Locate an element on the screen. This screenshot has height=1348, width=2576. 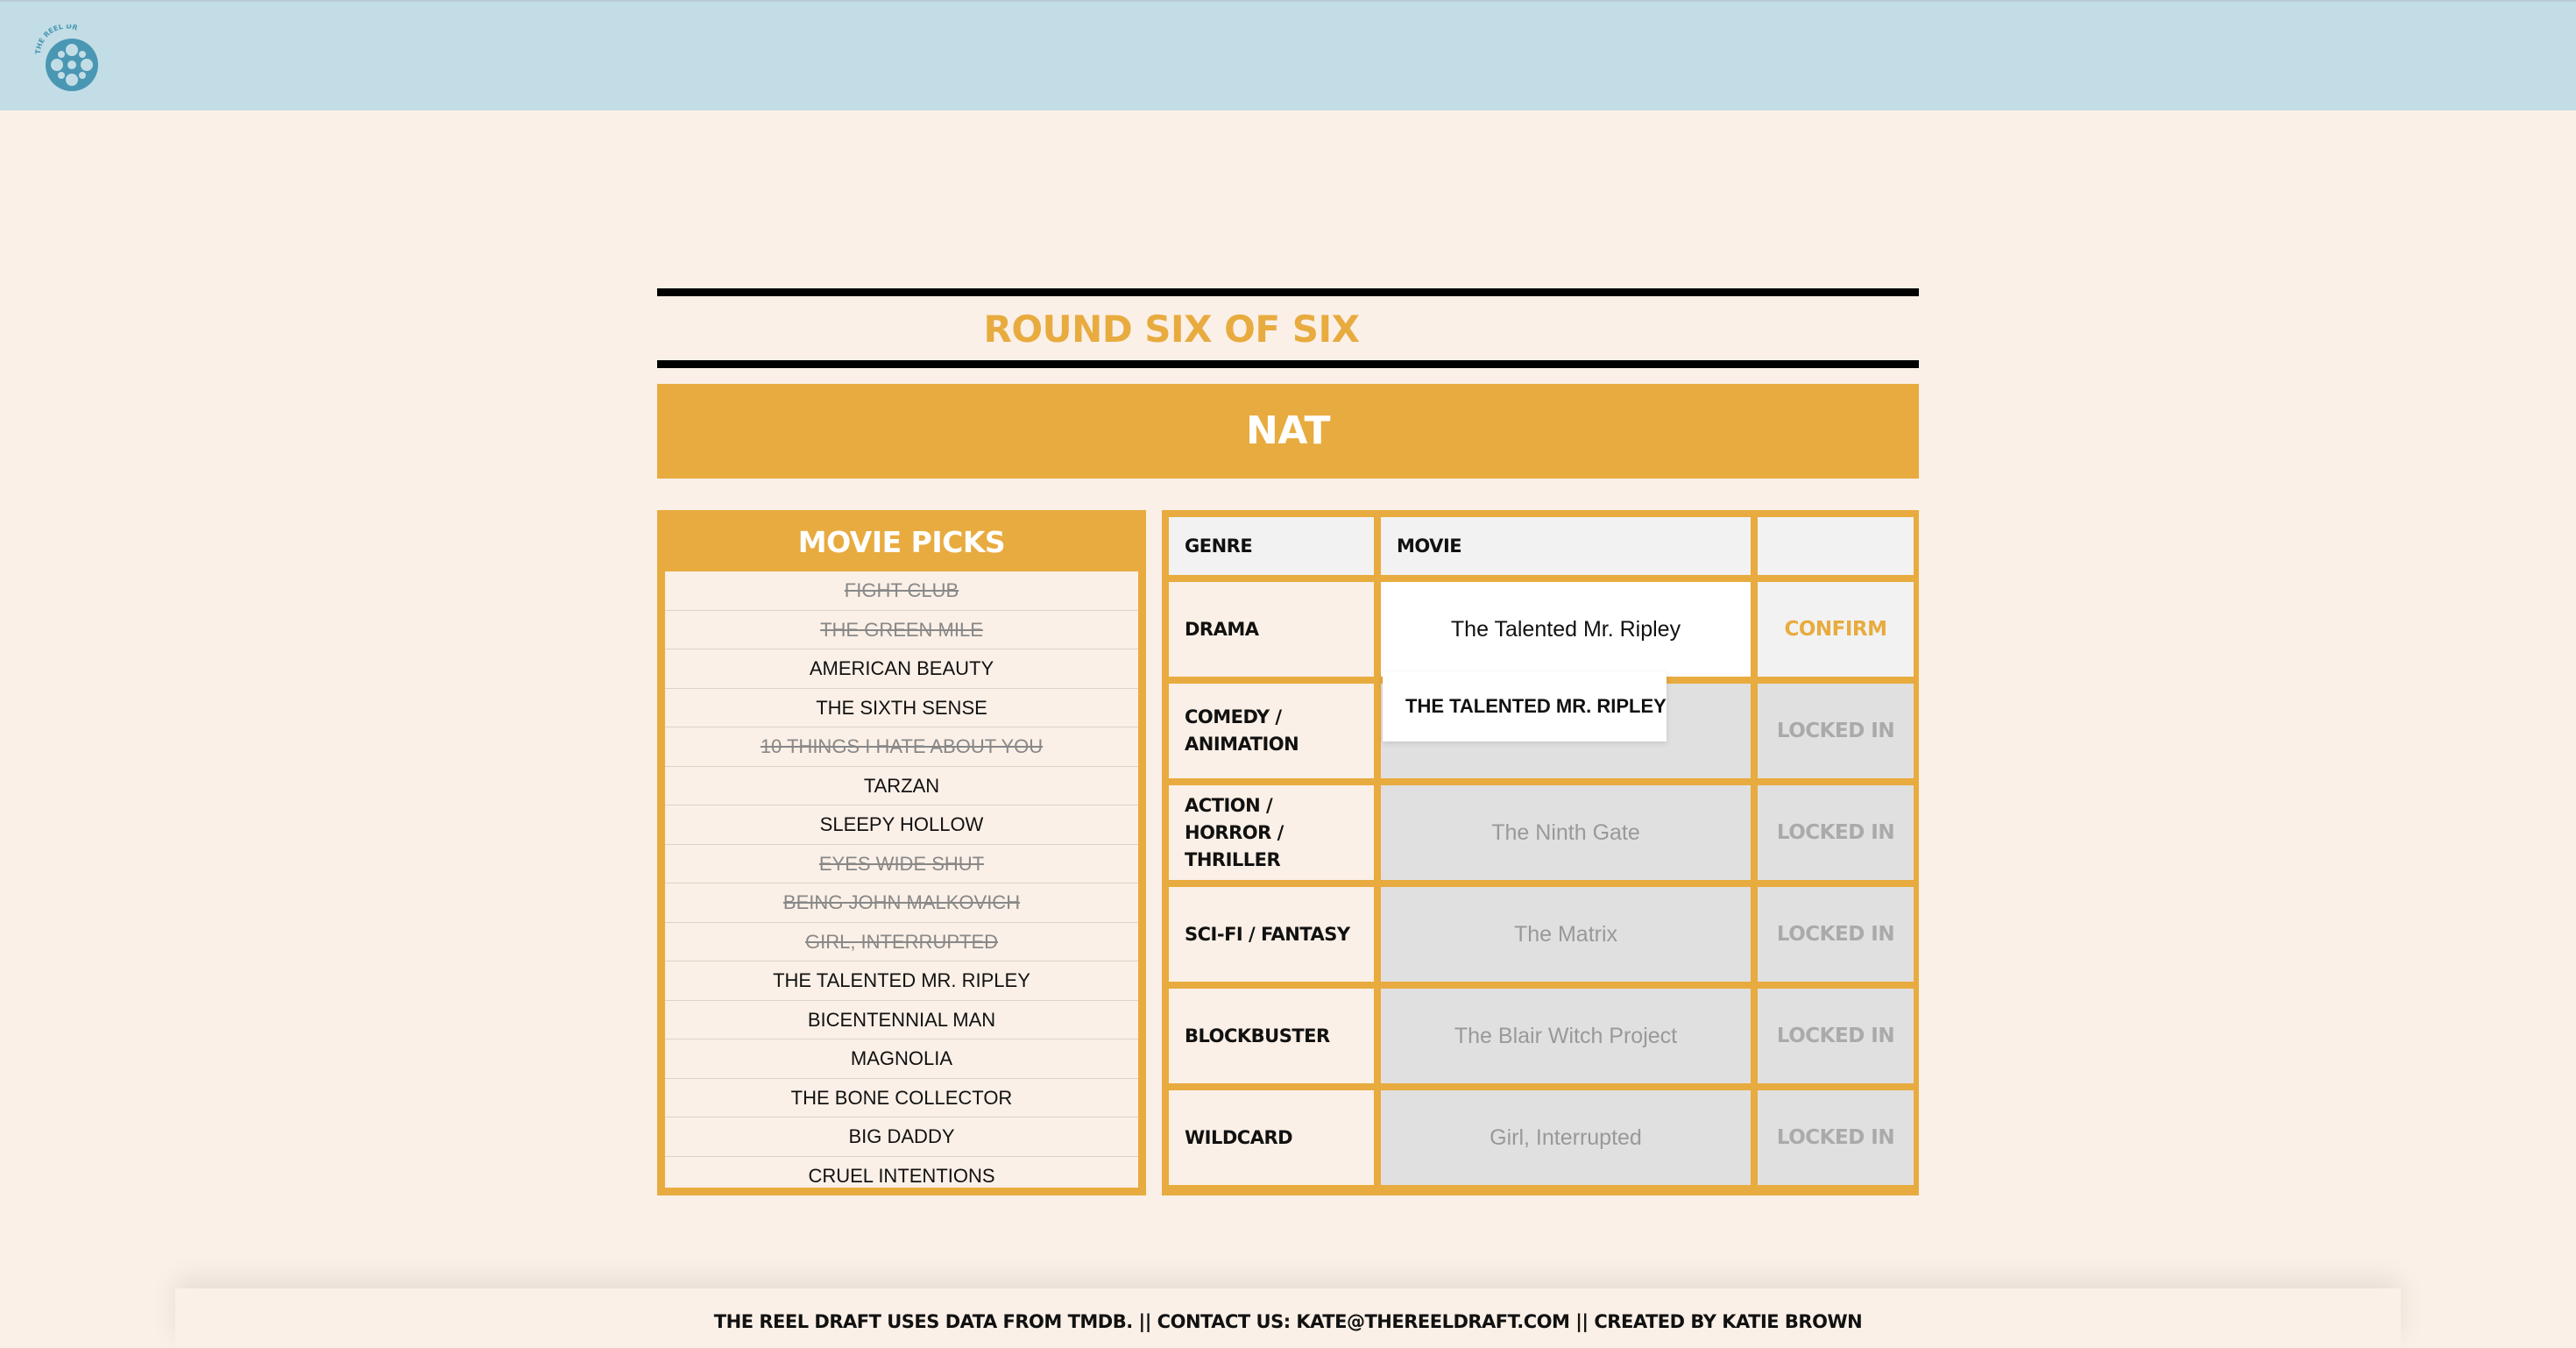
confirm-button: CONFIRM is located at coordinates (1836, 629).